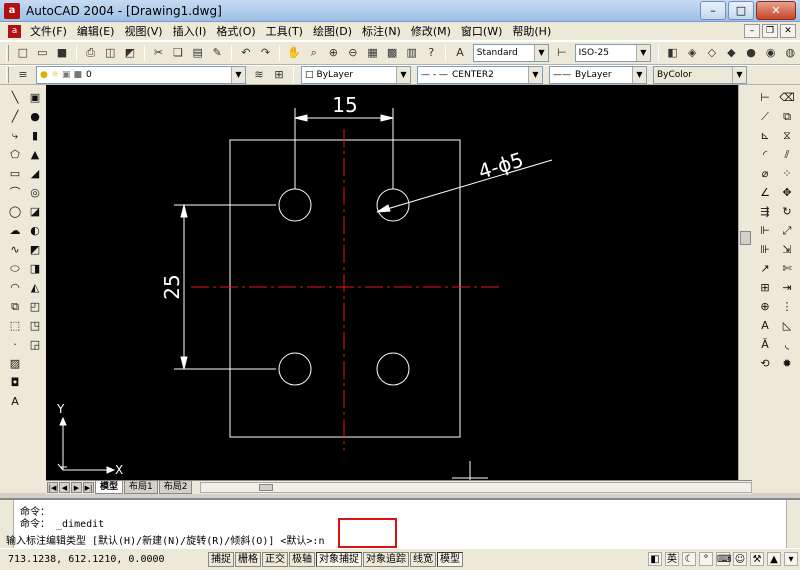 The image size is (800, 570). Describe the element at coordinates (713, 10) in the screenshot. I see `minimize-icon: –` at that location.